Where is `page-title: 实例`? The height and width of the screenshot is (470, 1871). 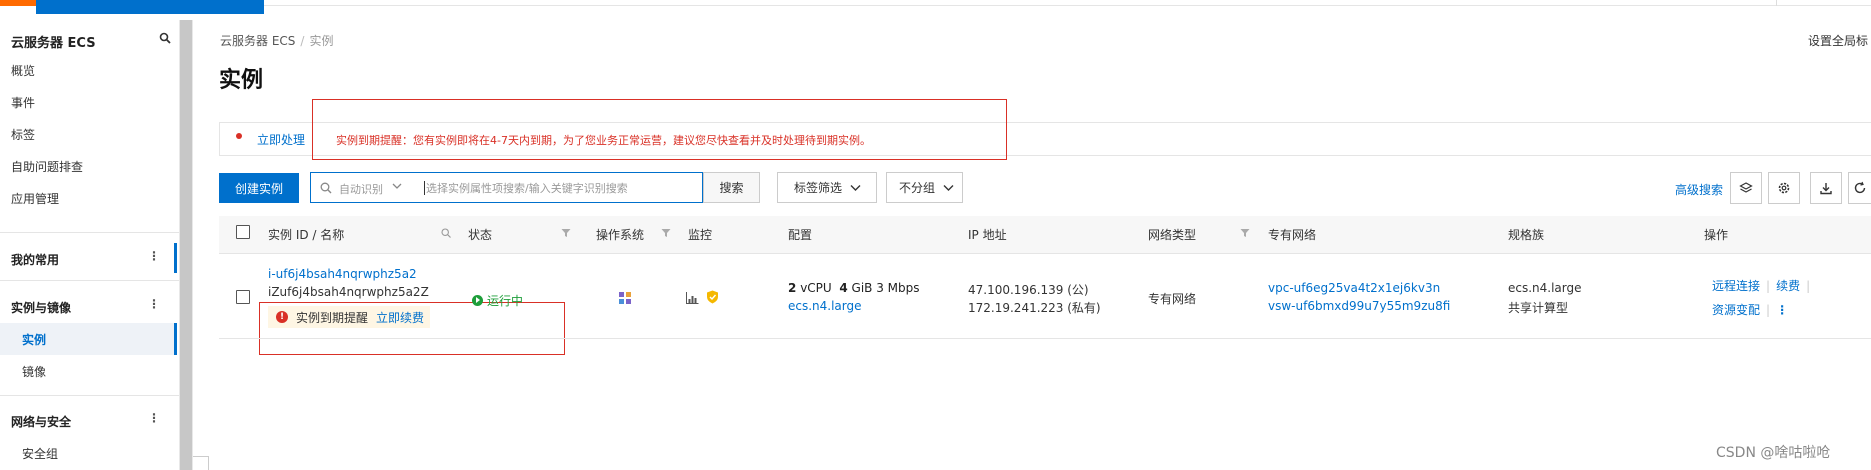 page-title: 实例 is located at coordinates (241, 80).